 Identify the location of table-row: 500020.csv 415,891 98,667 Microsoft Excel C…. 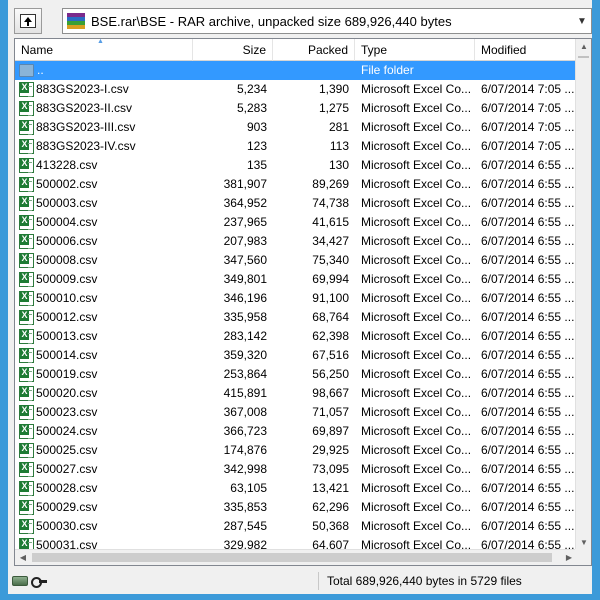
(296, 393).